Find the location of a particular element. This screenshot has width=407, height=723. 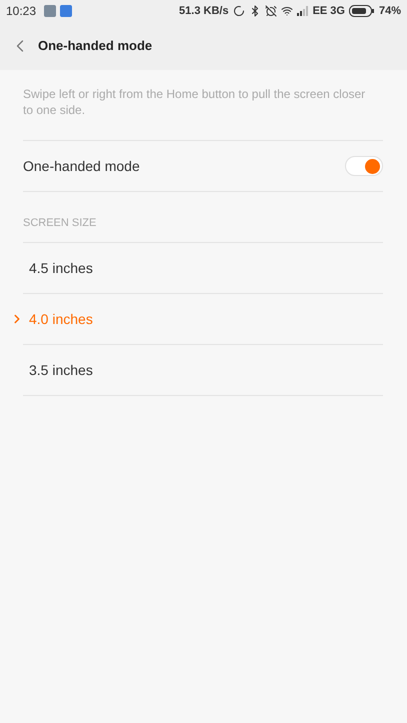

size-option: 4.5 inches is located at coordinates (203, 267).